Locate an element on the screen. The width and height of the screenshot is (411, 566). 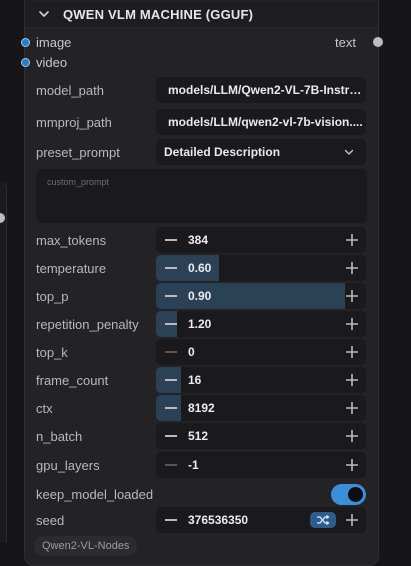
temperature-value: 0.60 is located at coordinates (262, 268).